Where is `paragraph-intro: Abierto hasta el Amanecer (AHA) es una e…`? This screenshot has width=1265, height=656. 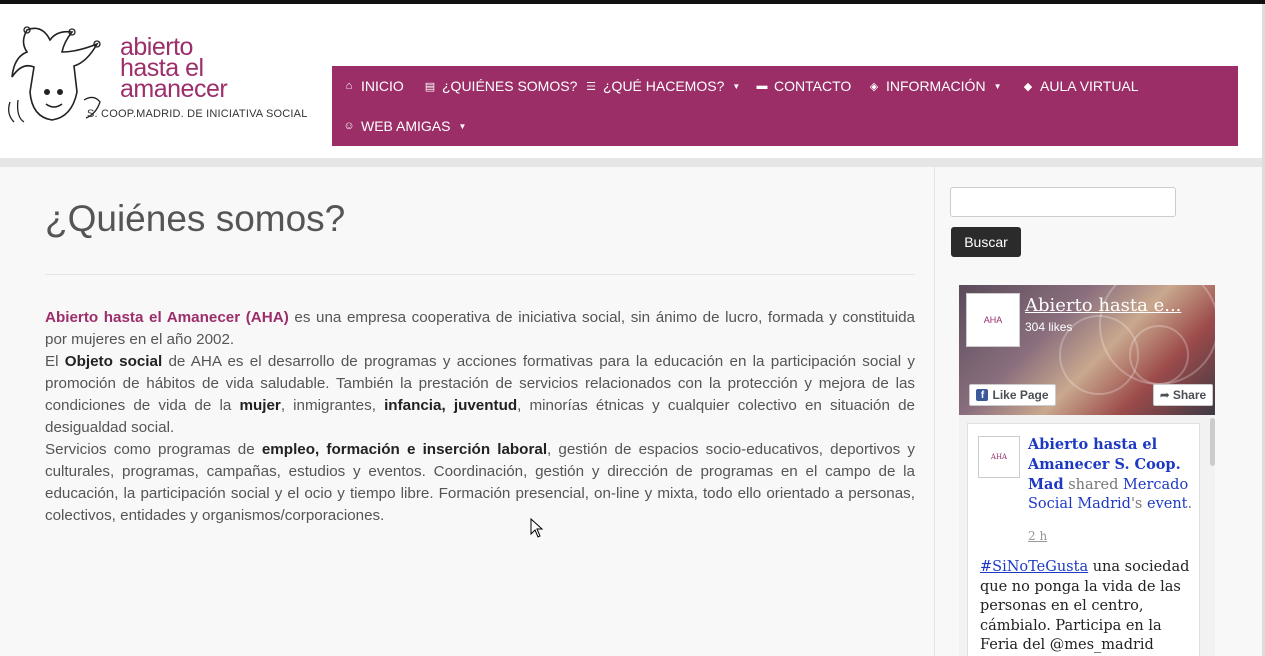 paragraph-intro: Abierto hasta el Amanecer (AHA) es una e… is located at coordinates (480, 329).